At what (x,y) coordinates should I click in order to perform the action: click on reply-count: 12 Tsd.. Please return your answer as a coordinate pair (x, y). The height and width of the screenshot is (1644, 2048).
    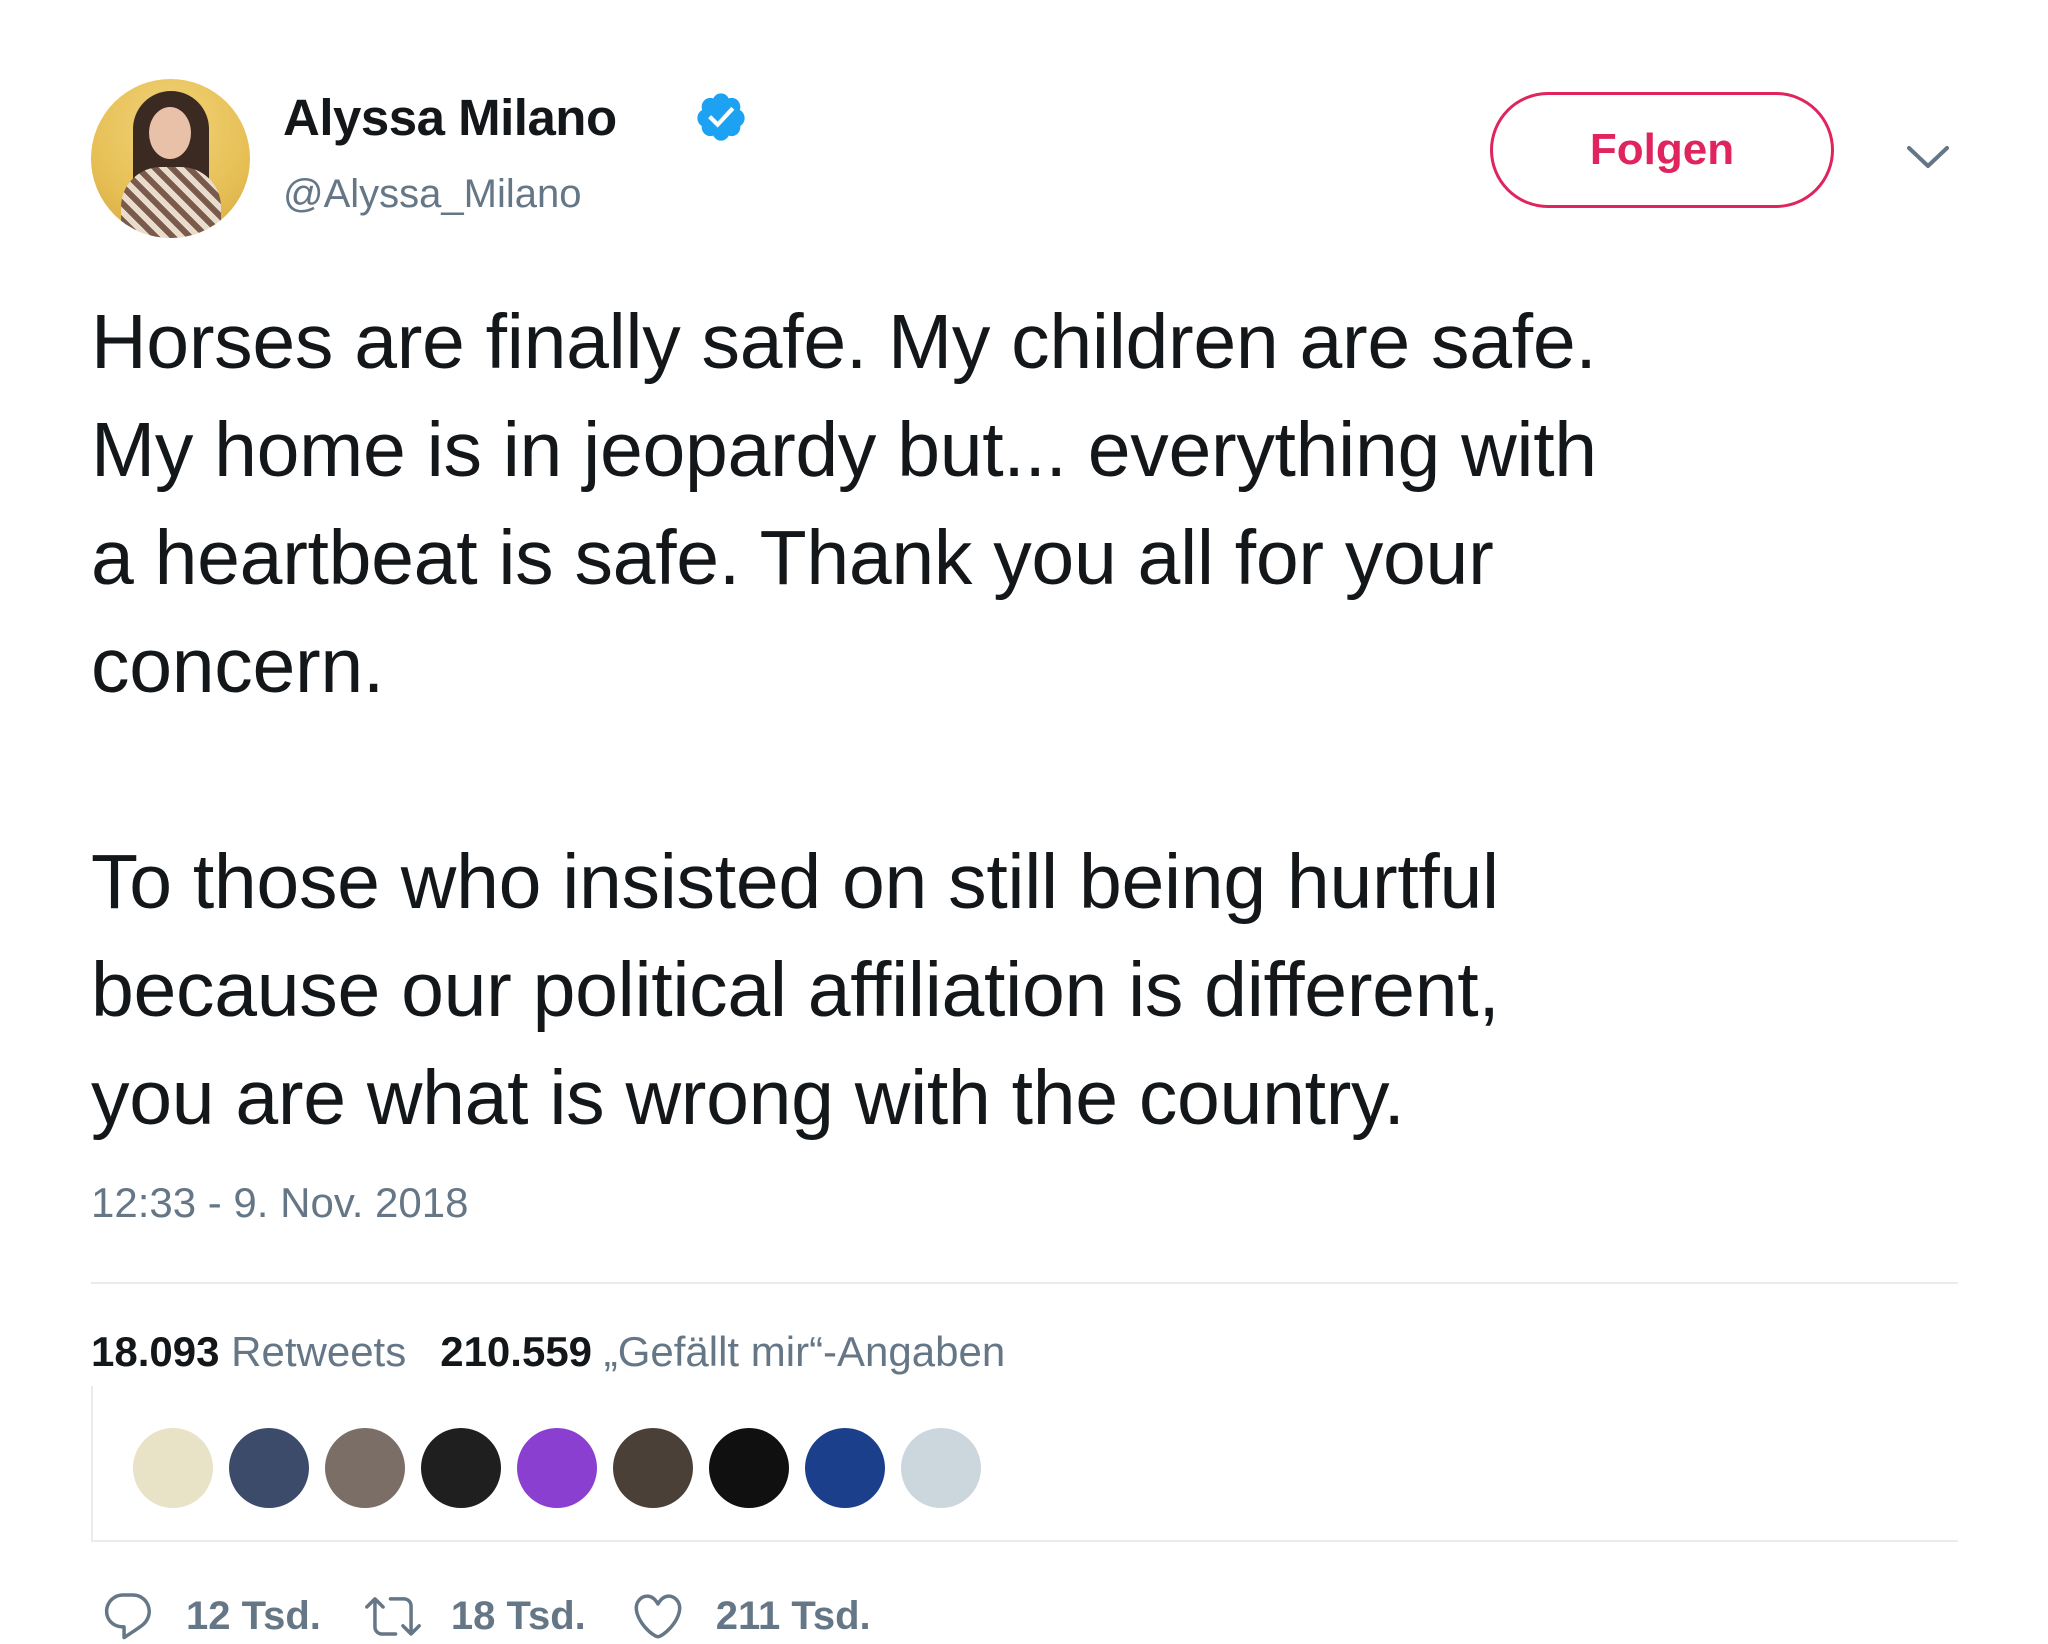
    Looking at the image, I should click on (253, 1615).